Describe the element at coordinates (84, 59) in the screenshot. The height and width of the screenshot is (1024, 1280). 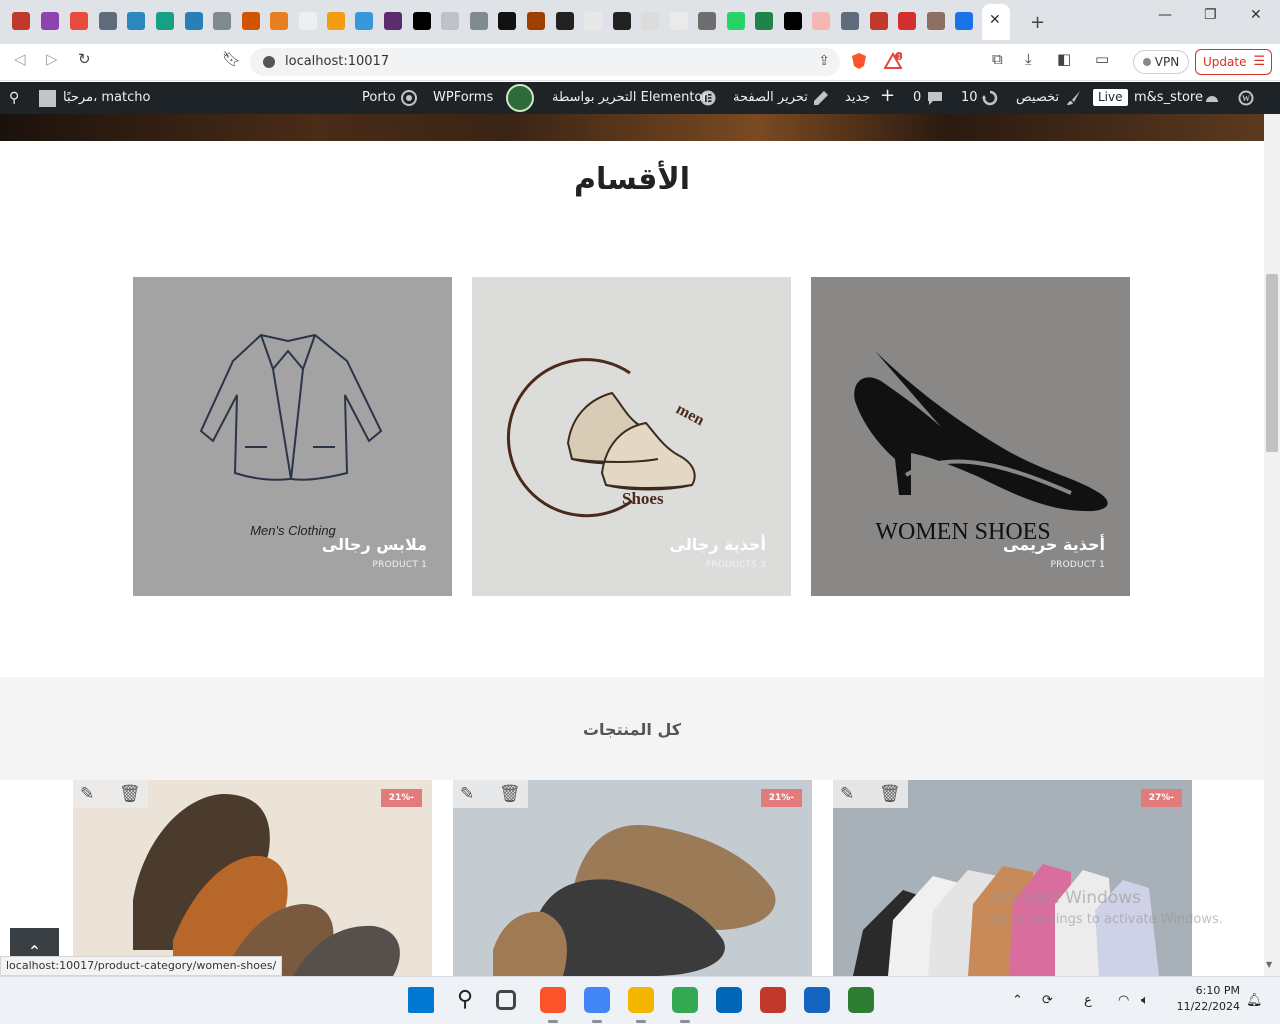
I see `reload-icon: ↻` at that location.